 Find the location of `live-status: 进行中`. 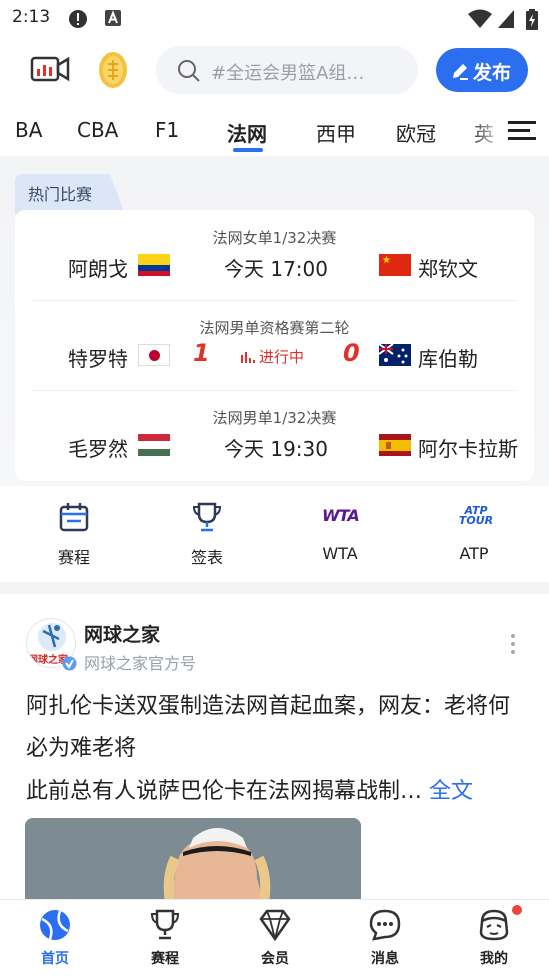

live-status: 进行中 is located at coordinates (282, 357).